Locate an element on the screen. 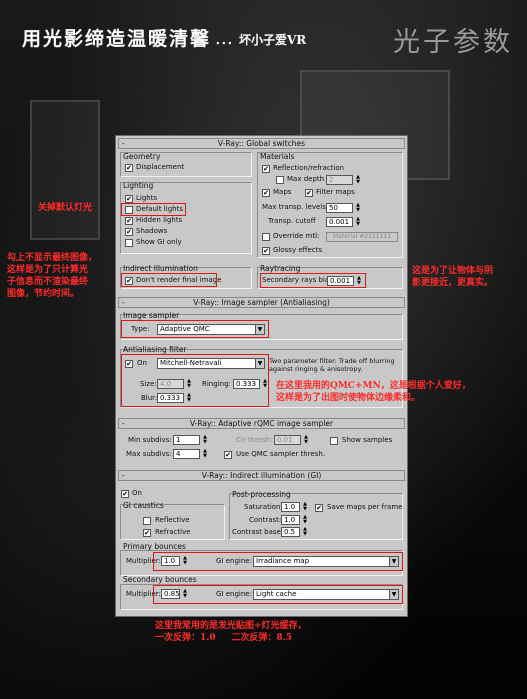 The image size is (527, 699). saturation-label: Saturation: is located at coordinates (263, 507).